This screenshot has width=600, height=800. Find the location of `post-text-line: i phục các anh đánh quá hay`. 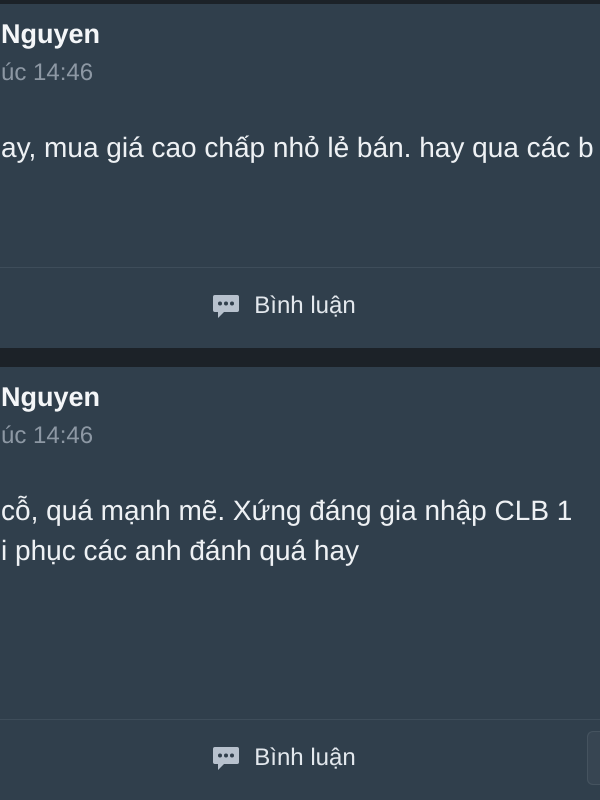

post-text-line: i phục các anh đánh quá hay is located at coordinates (180, 551).